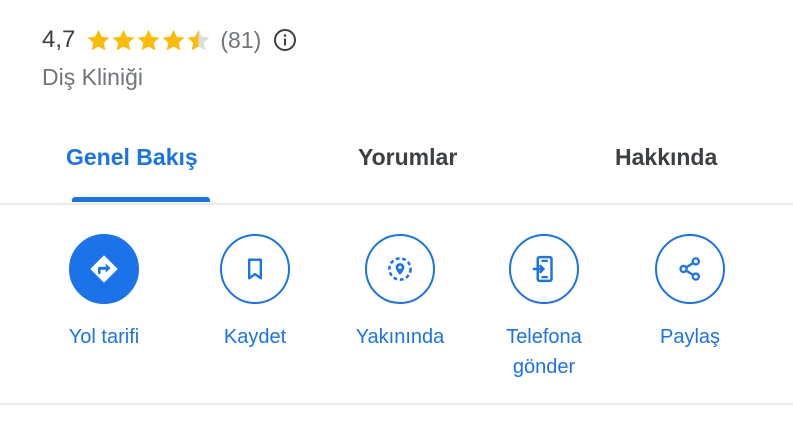 This screenshot has height=446, width=793. I want to click on save-circle, so click(255, 269).